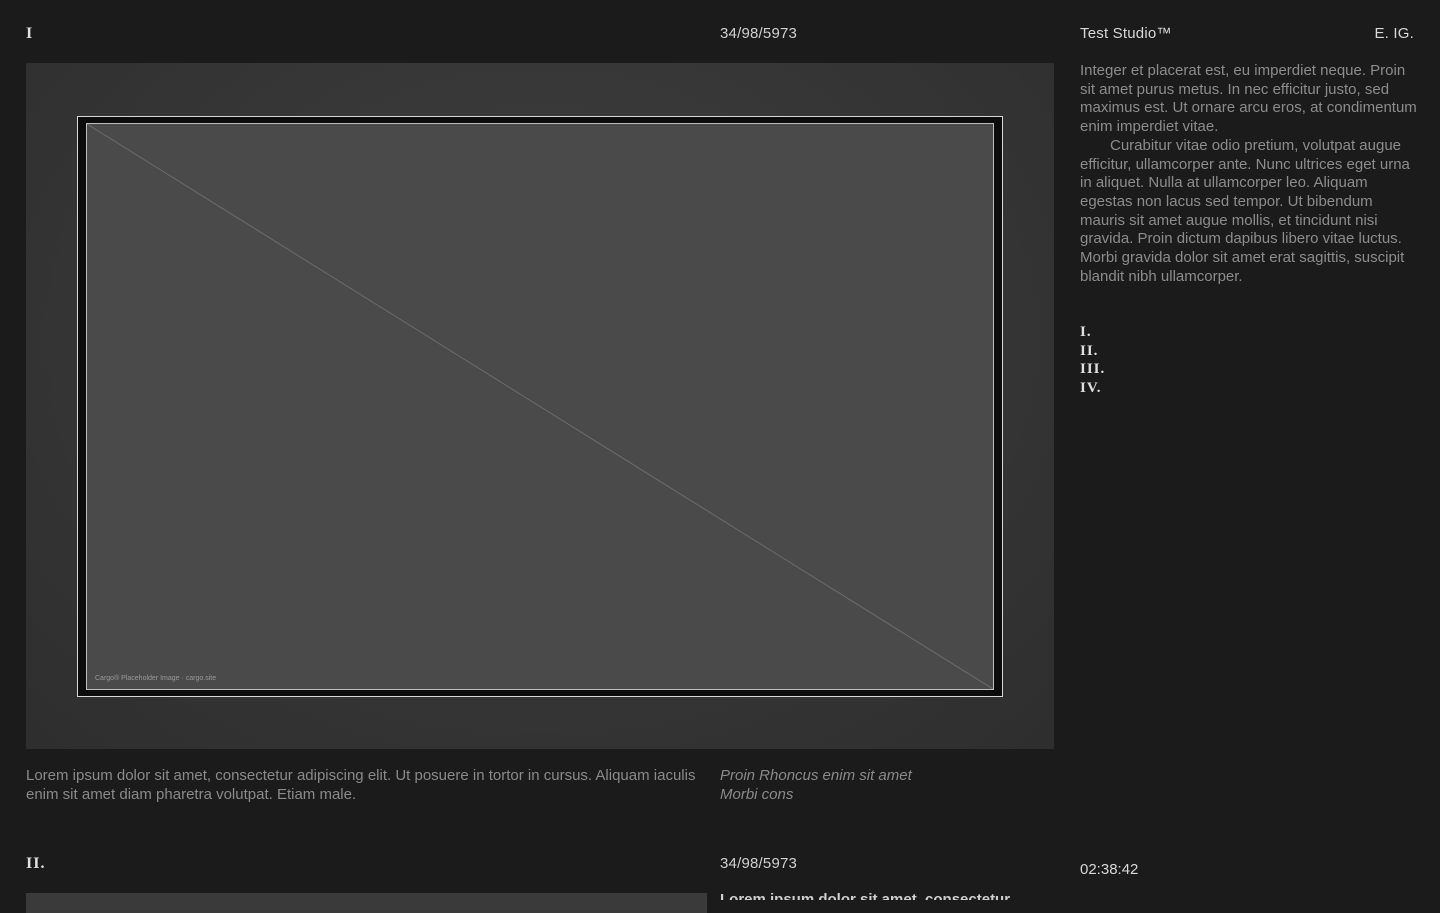 The height and width of the screenshot is (913, 1440). What do you see at coordinates (759, 33) in the screenshot?
I see `header-date: 34/98/5973` at bounding box center [759, 33].